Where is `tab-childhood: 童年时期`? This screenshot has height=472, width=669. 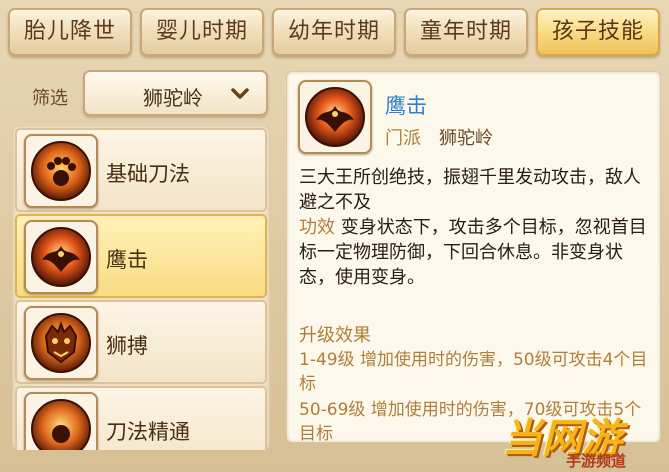
tab-childhood: 童年时期 is located at coordinates (466, 32).